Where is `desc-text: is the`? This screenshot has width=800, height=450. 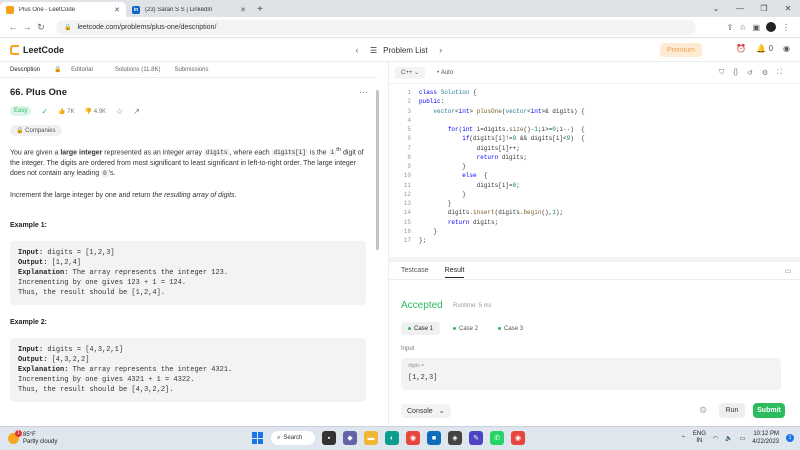
desc-text: is the is located at coordinates (318, 153).